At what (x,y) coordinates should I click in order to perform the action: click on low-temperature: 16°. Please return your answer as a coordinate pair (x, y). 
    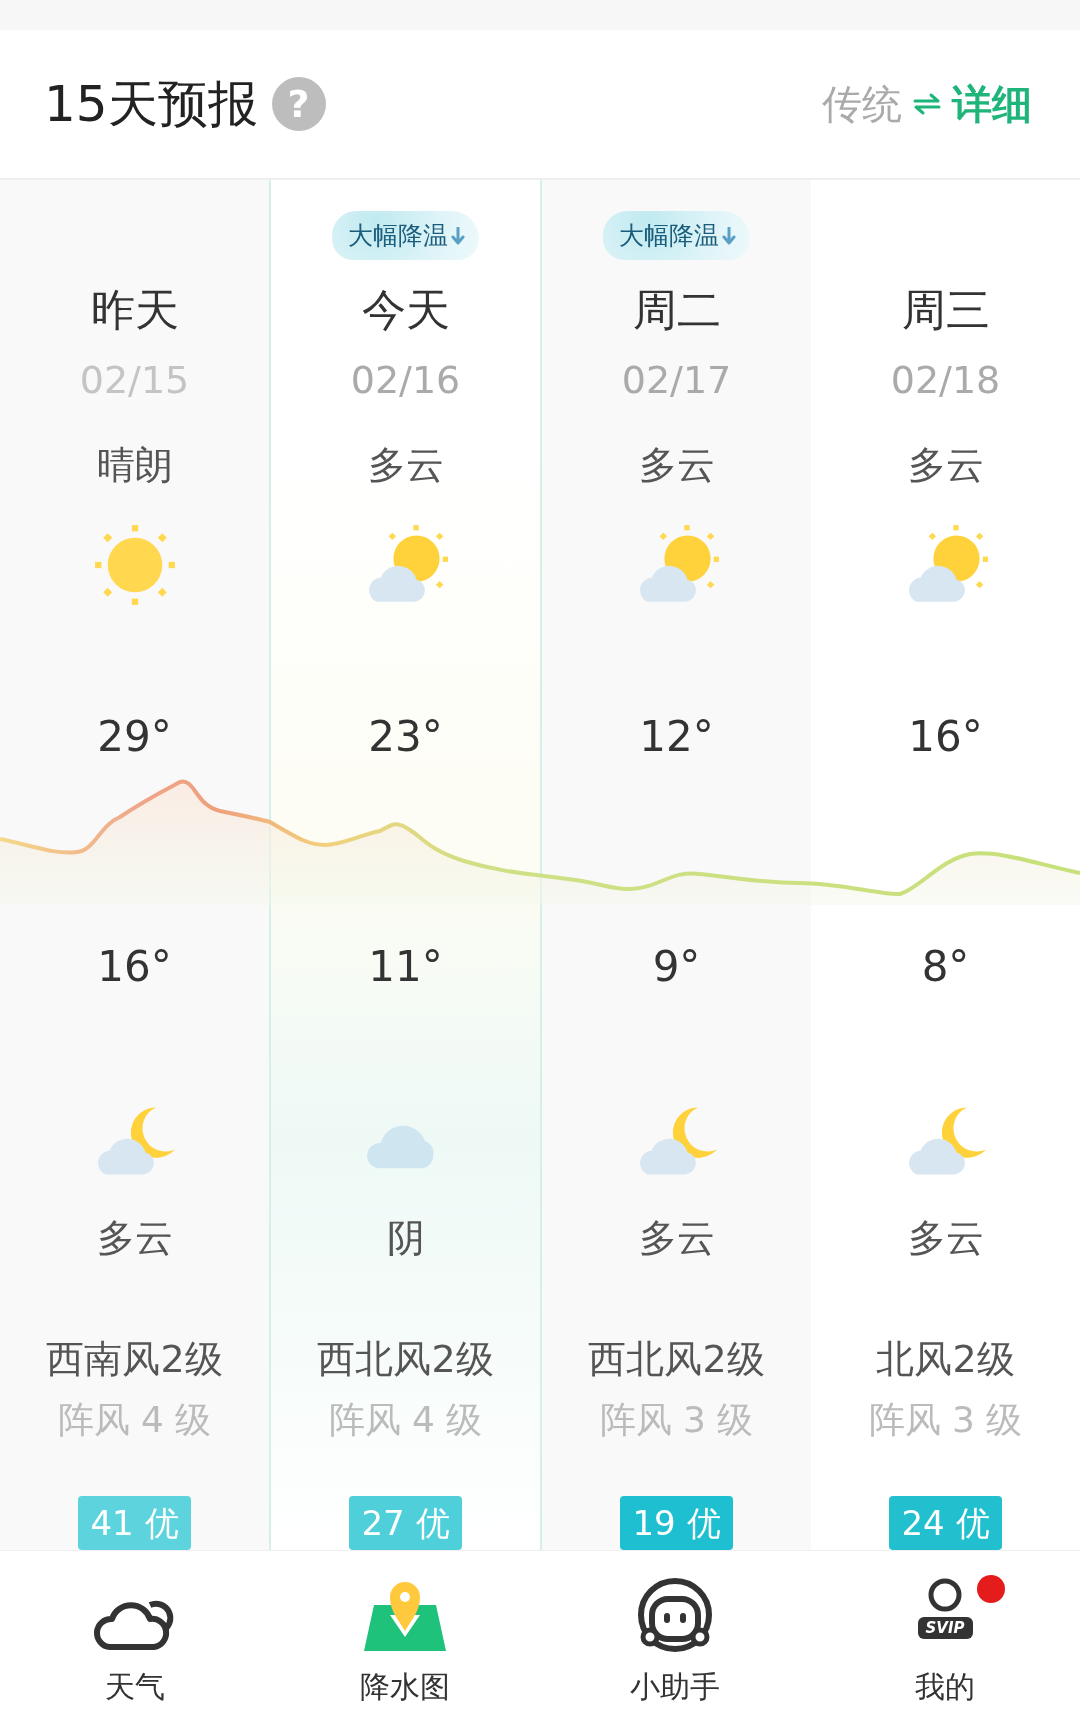
    Looking at the image, I should click on (134, 967).